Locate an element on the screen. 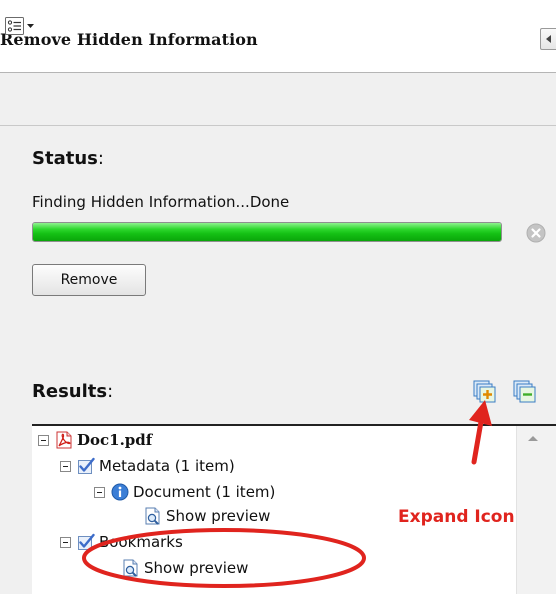  info-icon is located at coordinates (120, 492).